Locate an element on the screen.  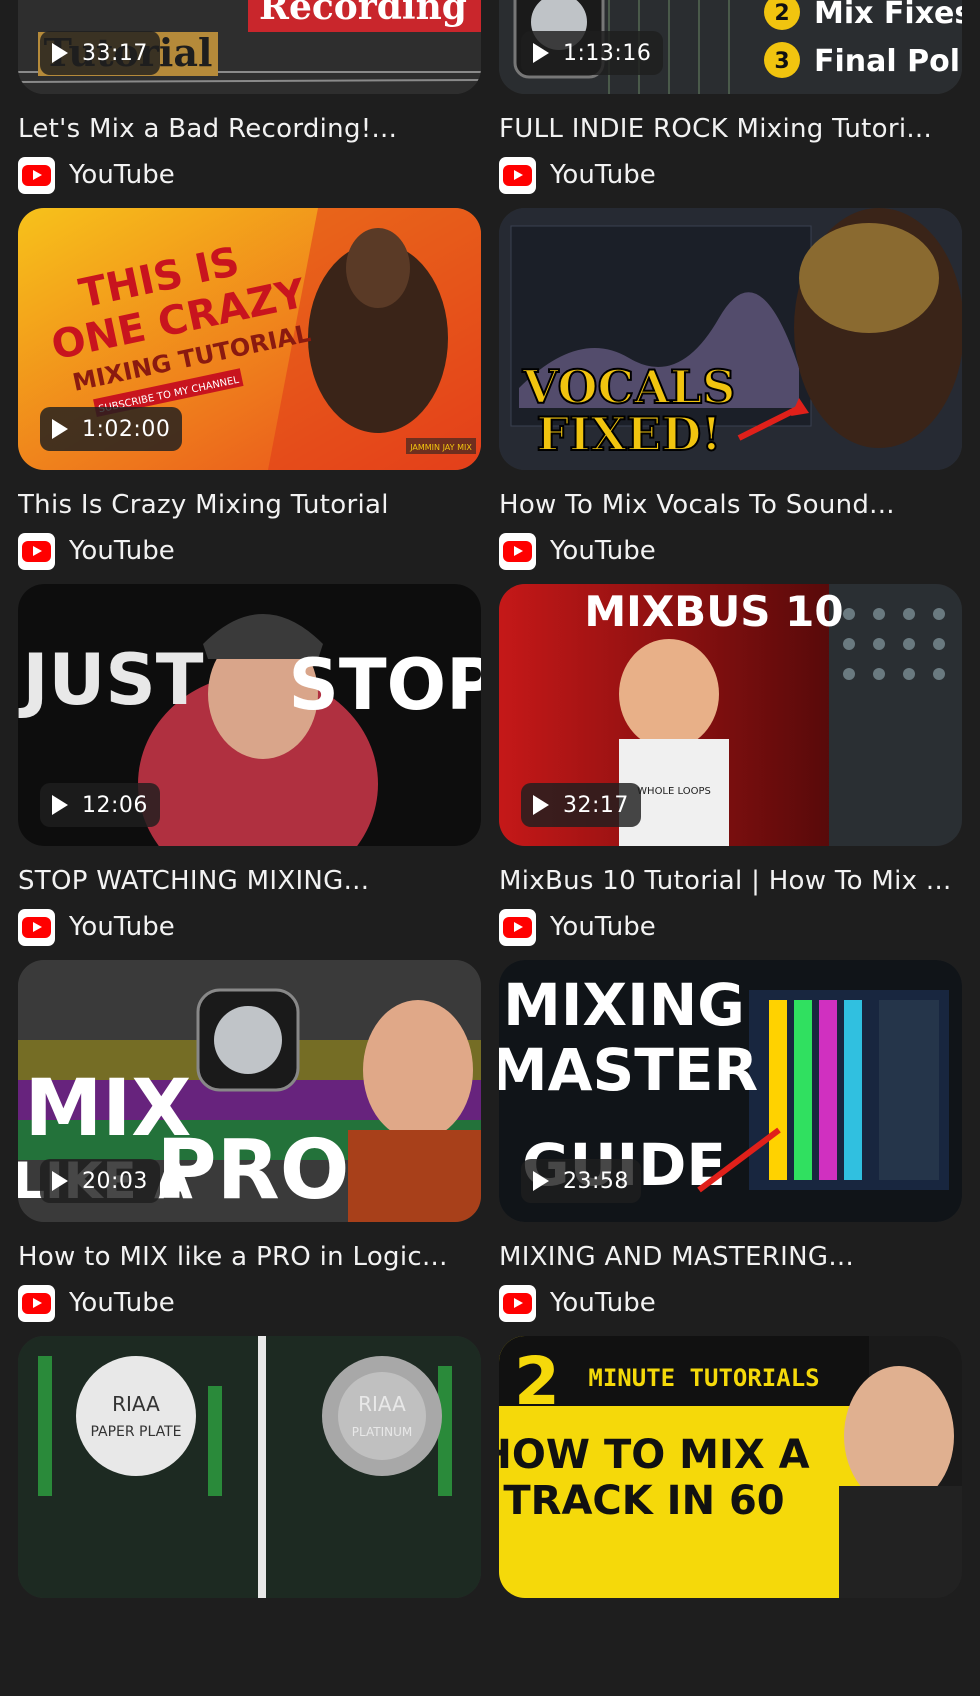
duration-badge: 1:13:16 is located at coordinates (592, 53).